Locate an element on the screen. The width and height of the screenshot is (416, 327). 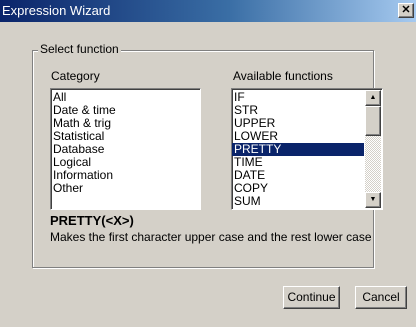
functions-scrollbar: ▲ ▼ is located at coordinates (373, 149).